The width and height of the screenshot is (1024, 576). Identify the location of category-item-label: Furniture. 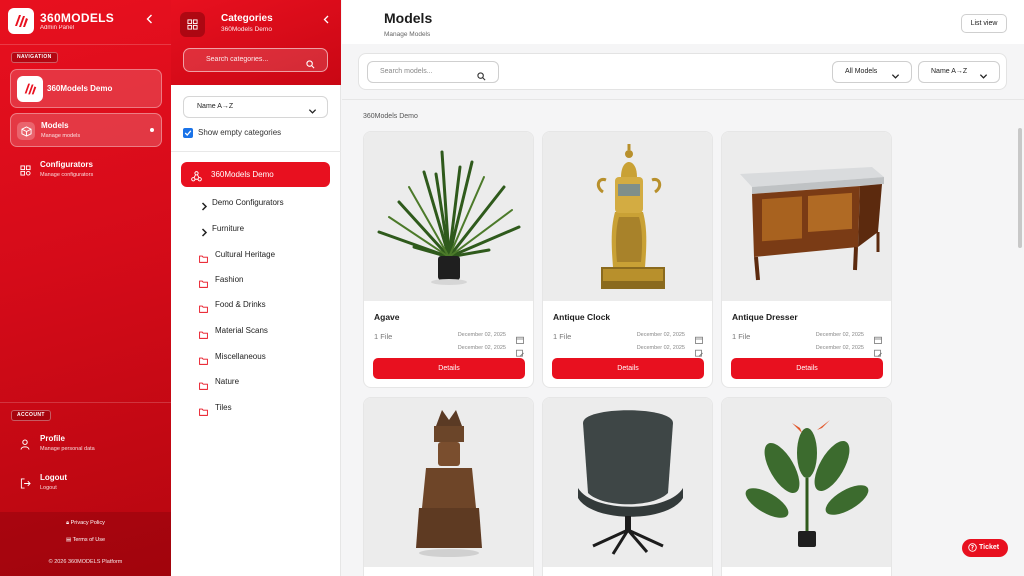
(228, 228).